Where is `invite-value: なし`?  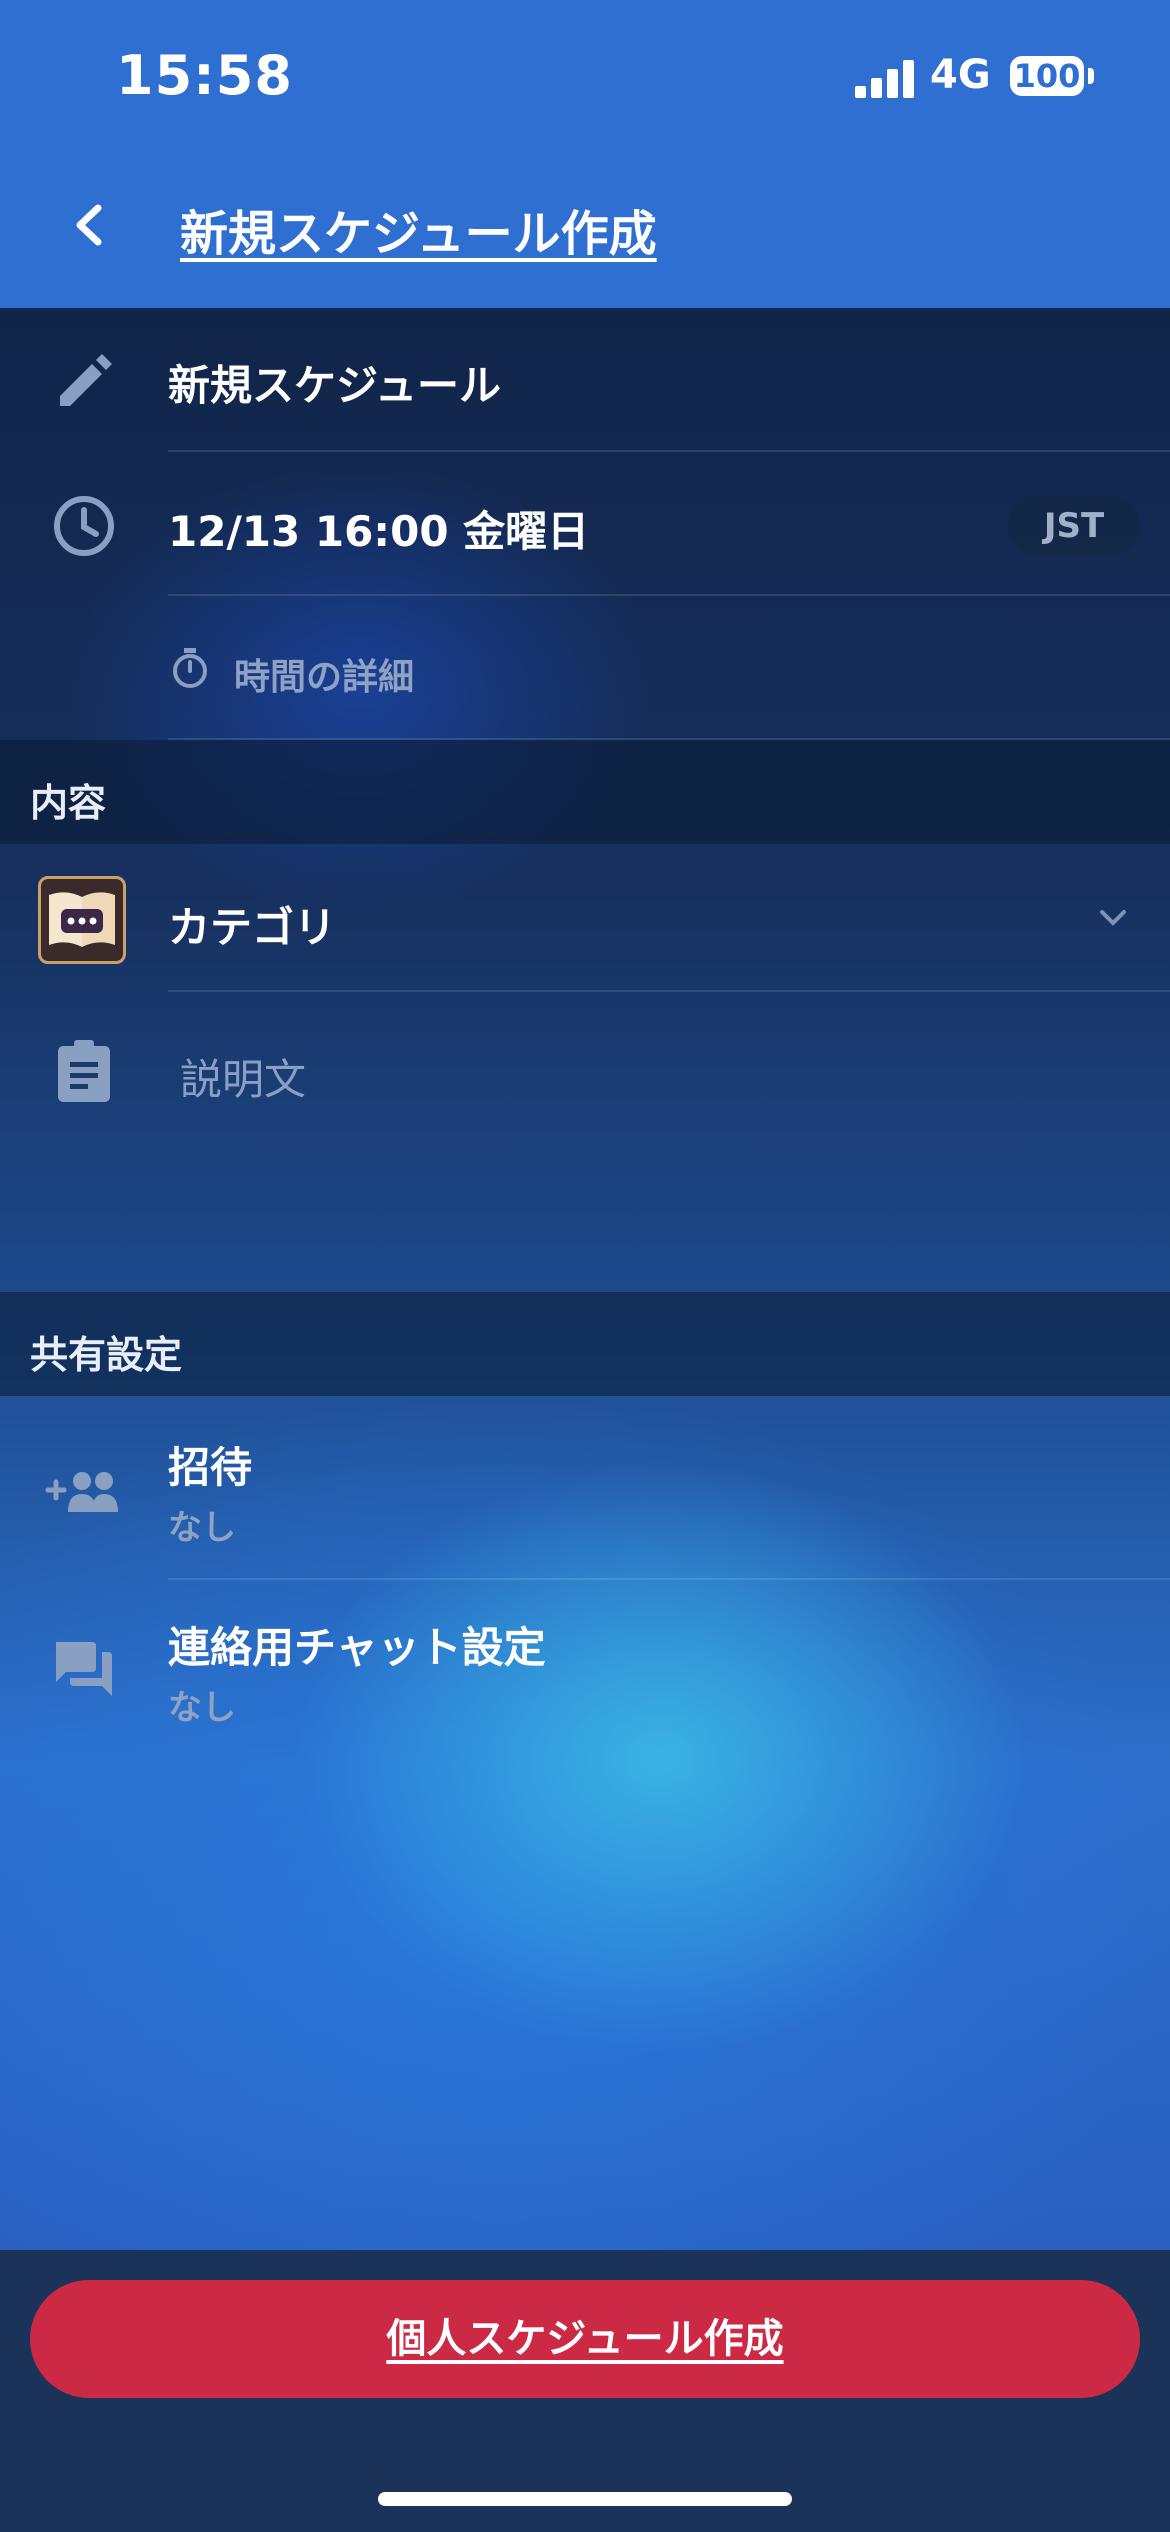
invite-value: なし is located at coordinates (202, 1528).